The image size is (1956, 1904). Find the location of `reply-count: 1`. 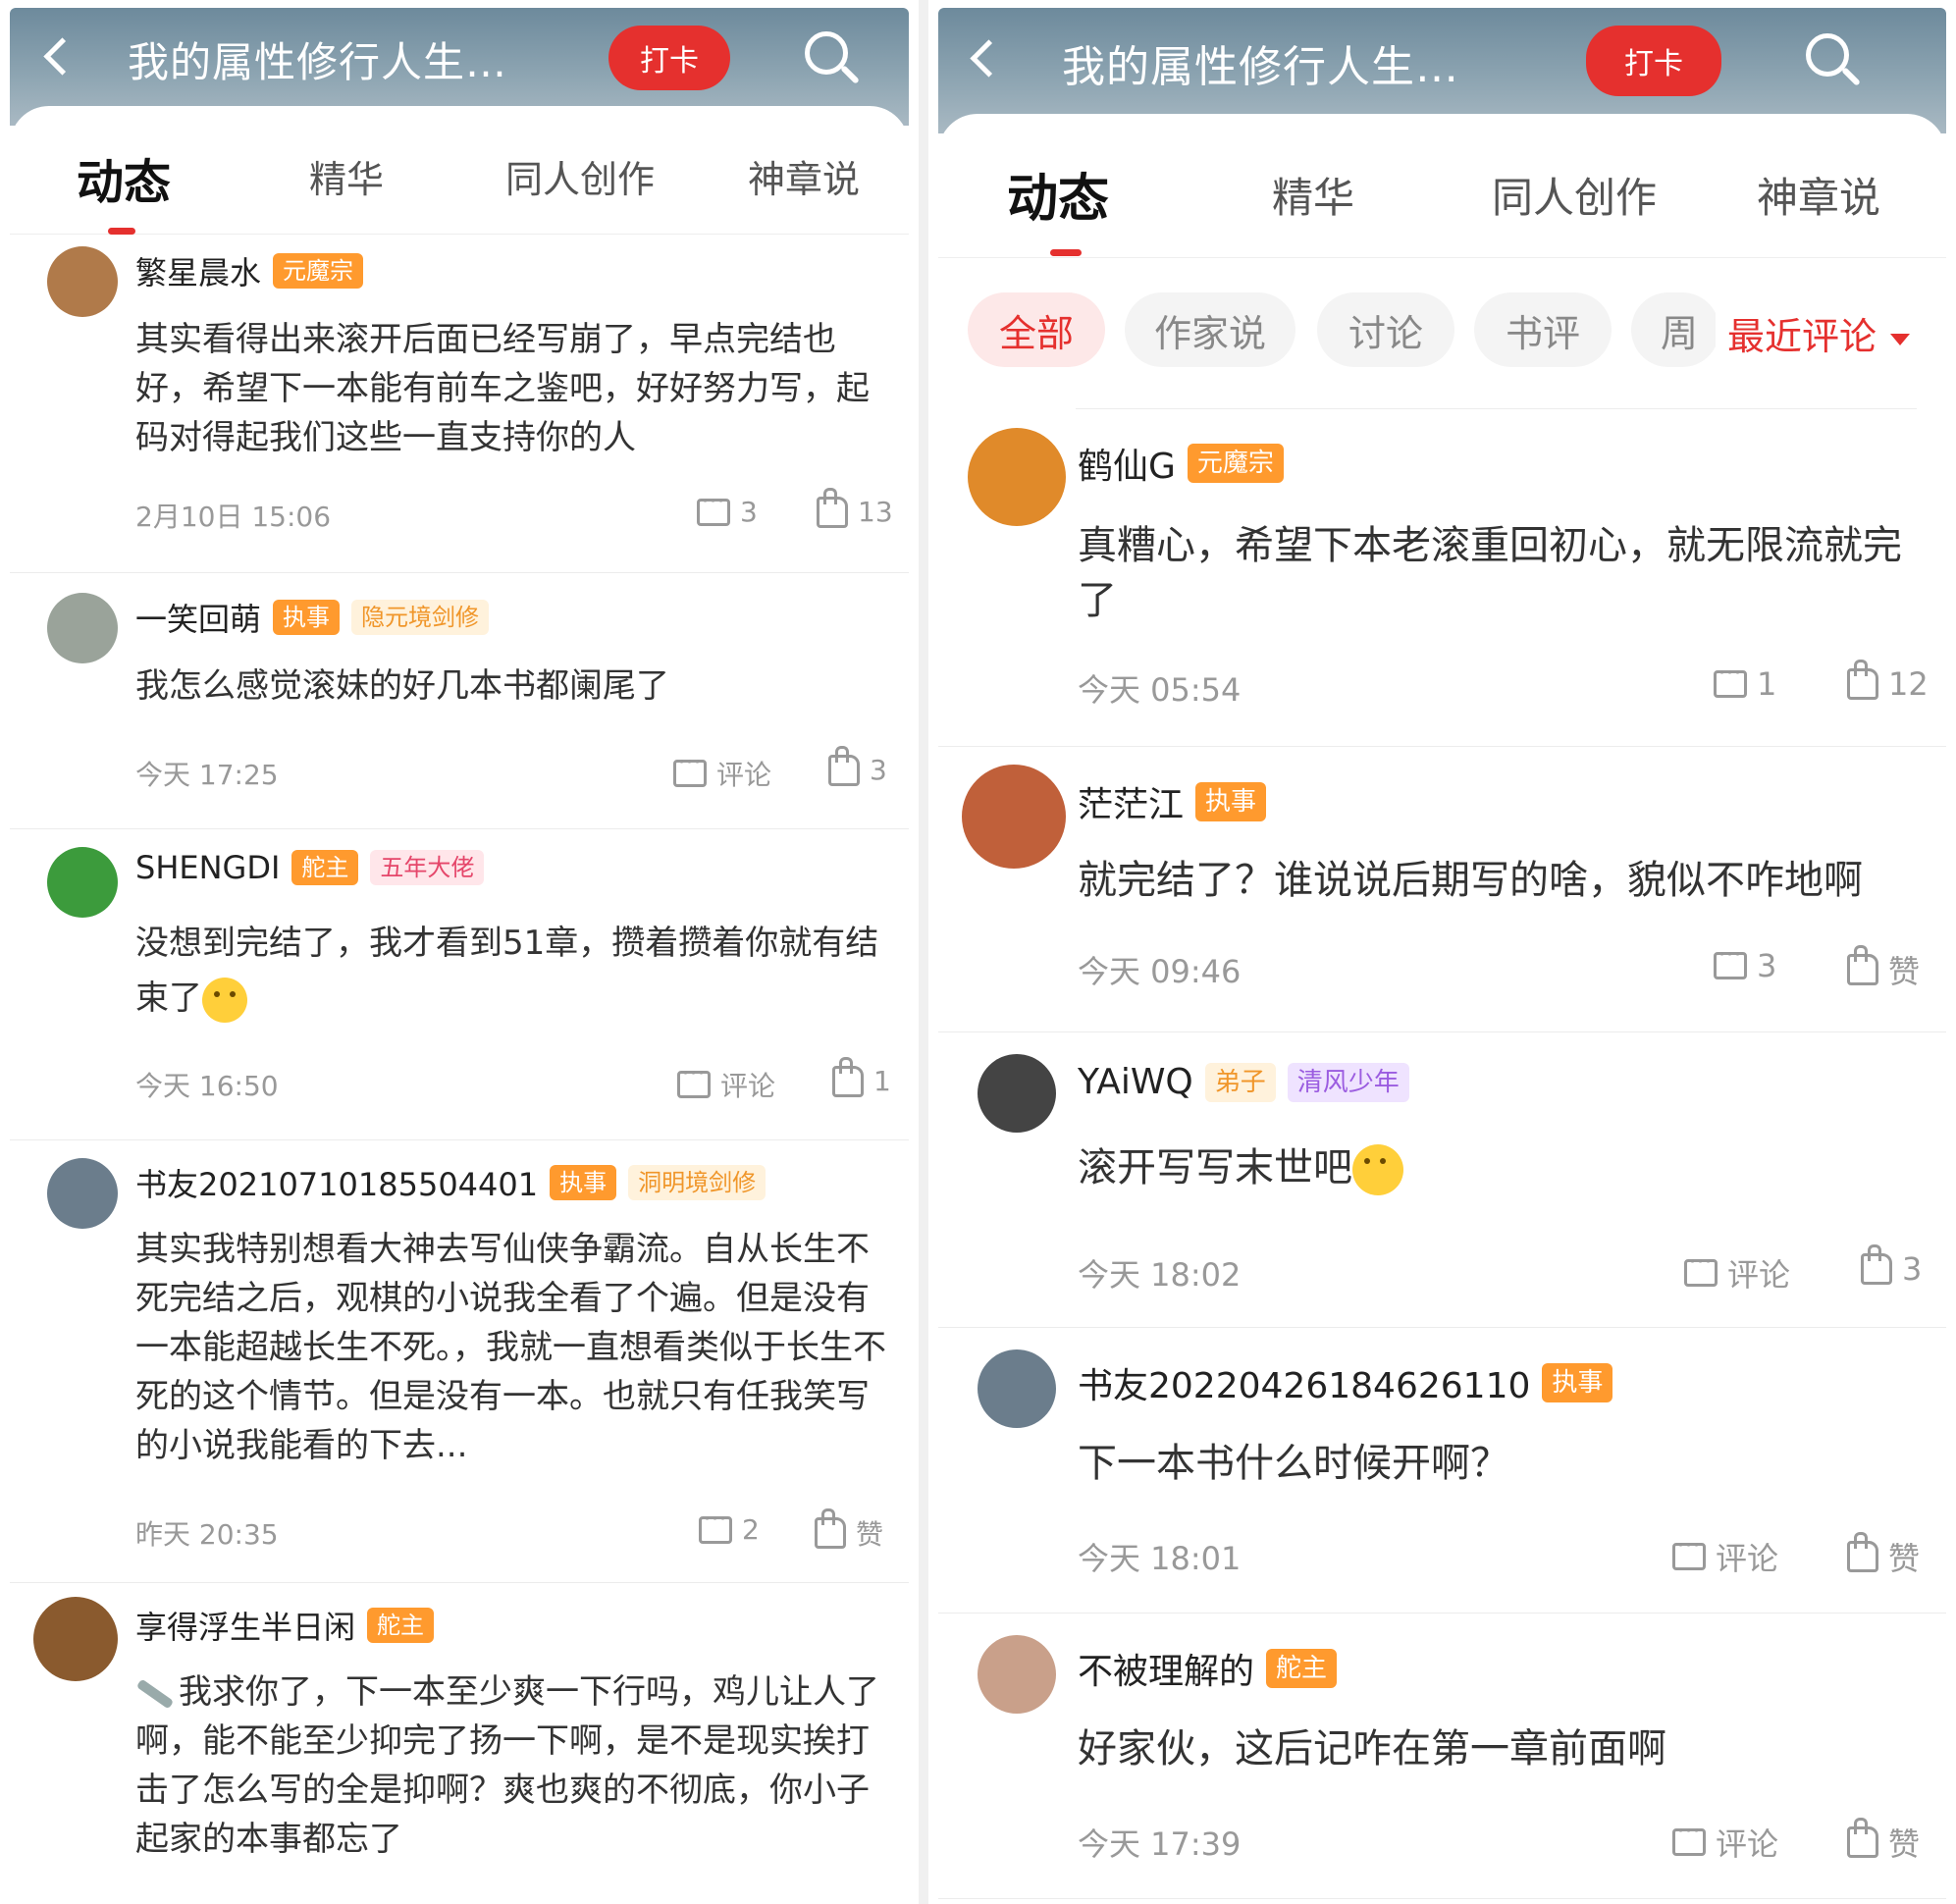

reply-count: 1 is located at coordinates (1745, 682).